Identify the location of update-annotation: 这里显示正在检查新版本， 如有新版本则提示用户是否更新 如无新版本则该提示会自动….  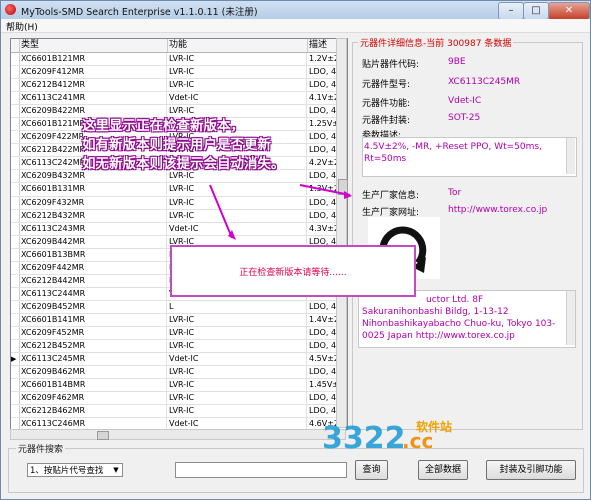
(203, 145).